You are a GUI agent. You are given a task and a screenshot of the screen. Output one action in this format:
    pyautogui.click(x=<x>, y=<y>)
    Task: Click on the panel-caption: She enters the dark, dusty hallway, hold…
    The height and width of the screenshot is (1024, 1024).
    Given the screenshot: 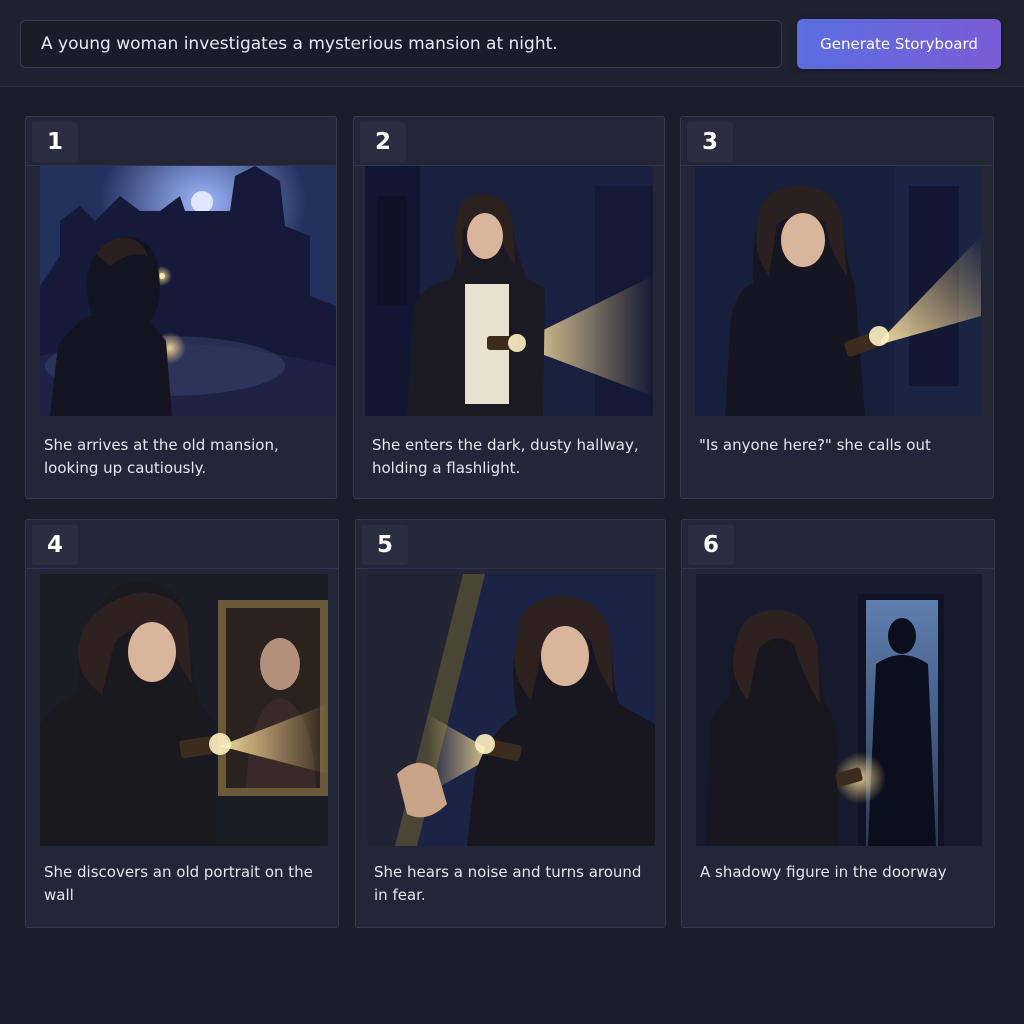 What is the action you would take?
    pyautogui.click(x=505, y=456)
    